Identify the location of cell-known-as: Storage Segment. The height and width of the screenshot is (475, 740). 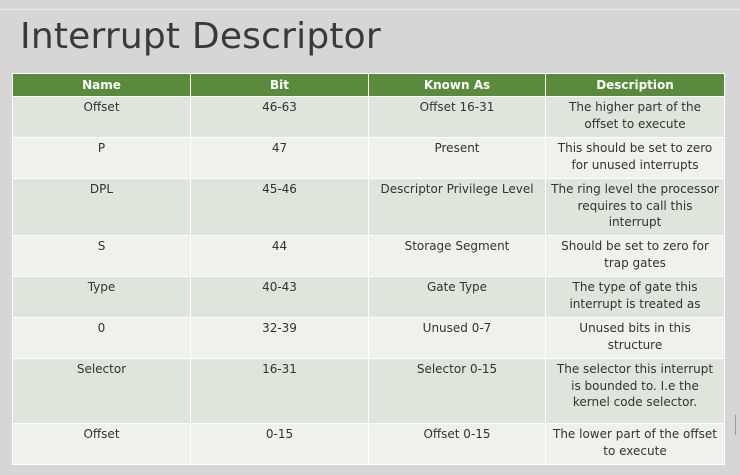
(457, 256).